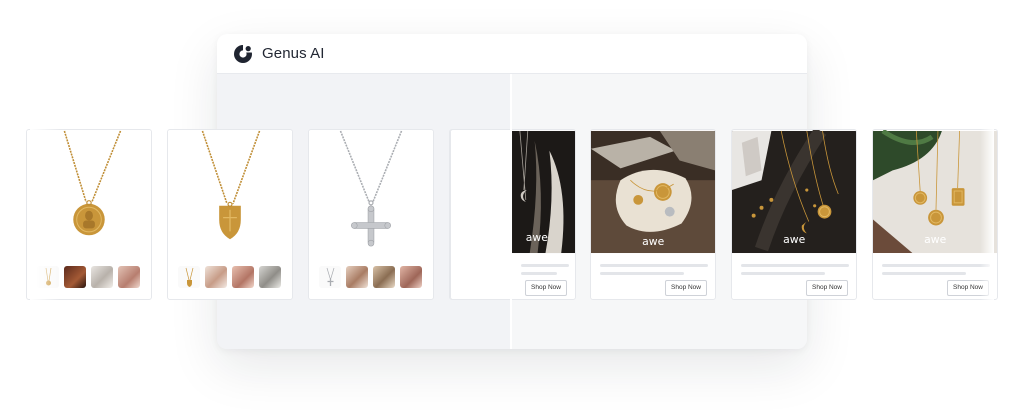 The height and width of the screenshot is (419, 1024). What do you see at coordinates (371, 192) in the screenshot?
I see `necklace-cross-photo` at bounding box center [371, 192].